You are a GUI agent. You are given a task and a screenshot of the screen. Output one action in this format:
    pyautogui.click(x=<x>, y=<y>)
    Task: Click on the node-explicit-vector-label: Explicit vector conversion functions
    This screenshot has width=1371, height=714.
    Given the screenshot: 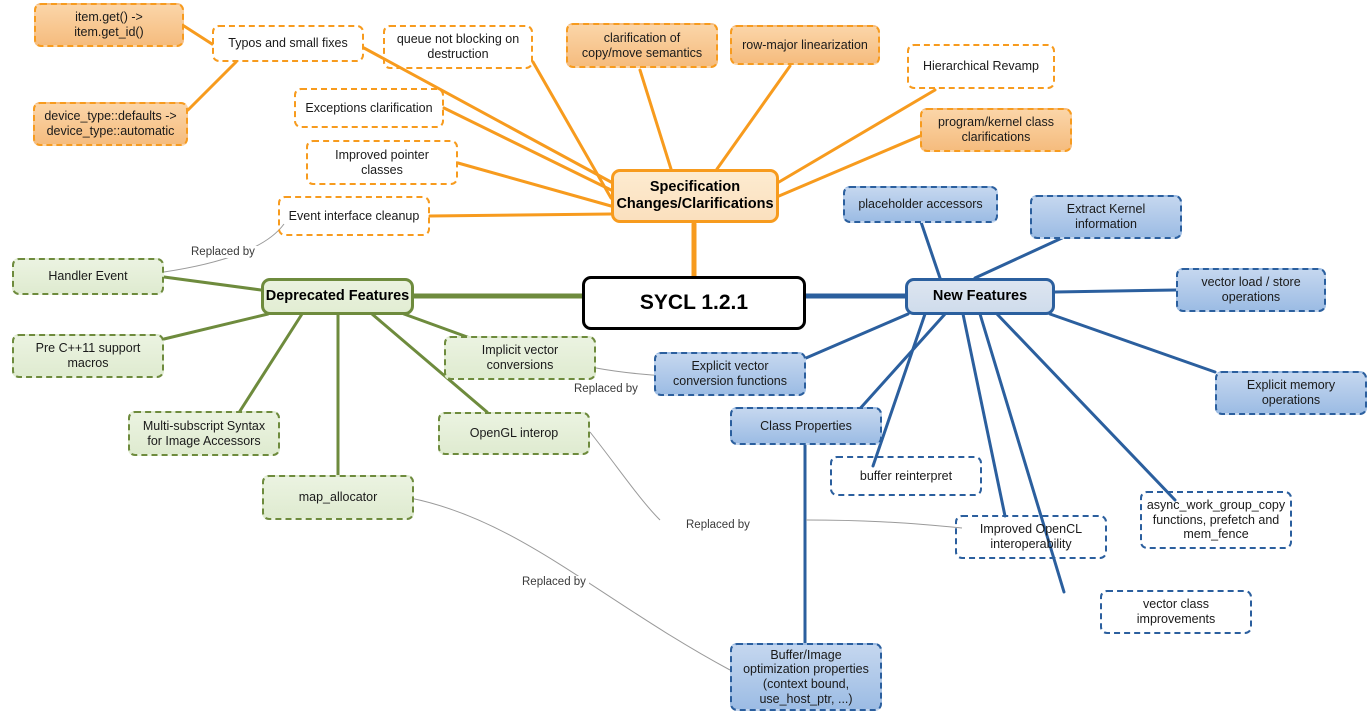 What is the action you would take?
    pyautogui.click(x=730, y=373)
    